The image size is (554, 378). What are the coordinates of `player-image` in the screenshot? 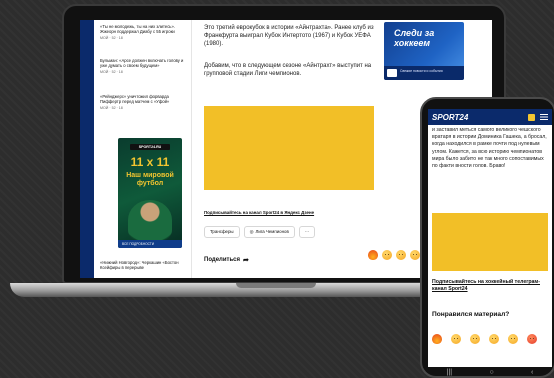 It's located at (150, 220).